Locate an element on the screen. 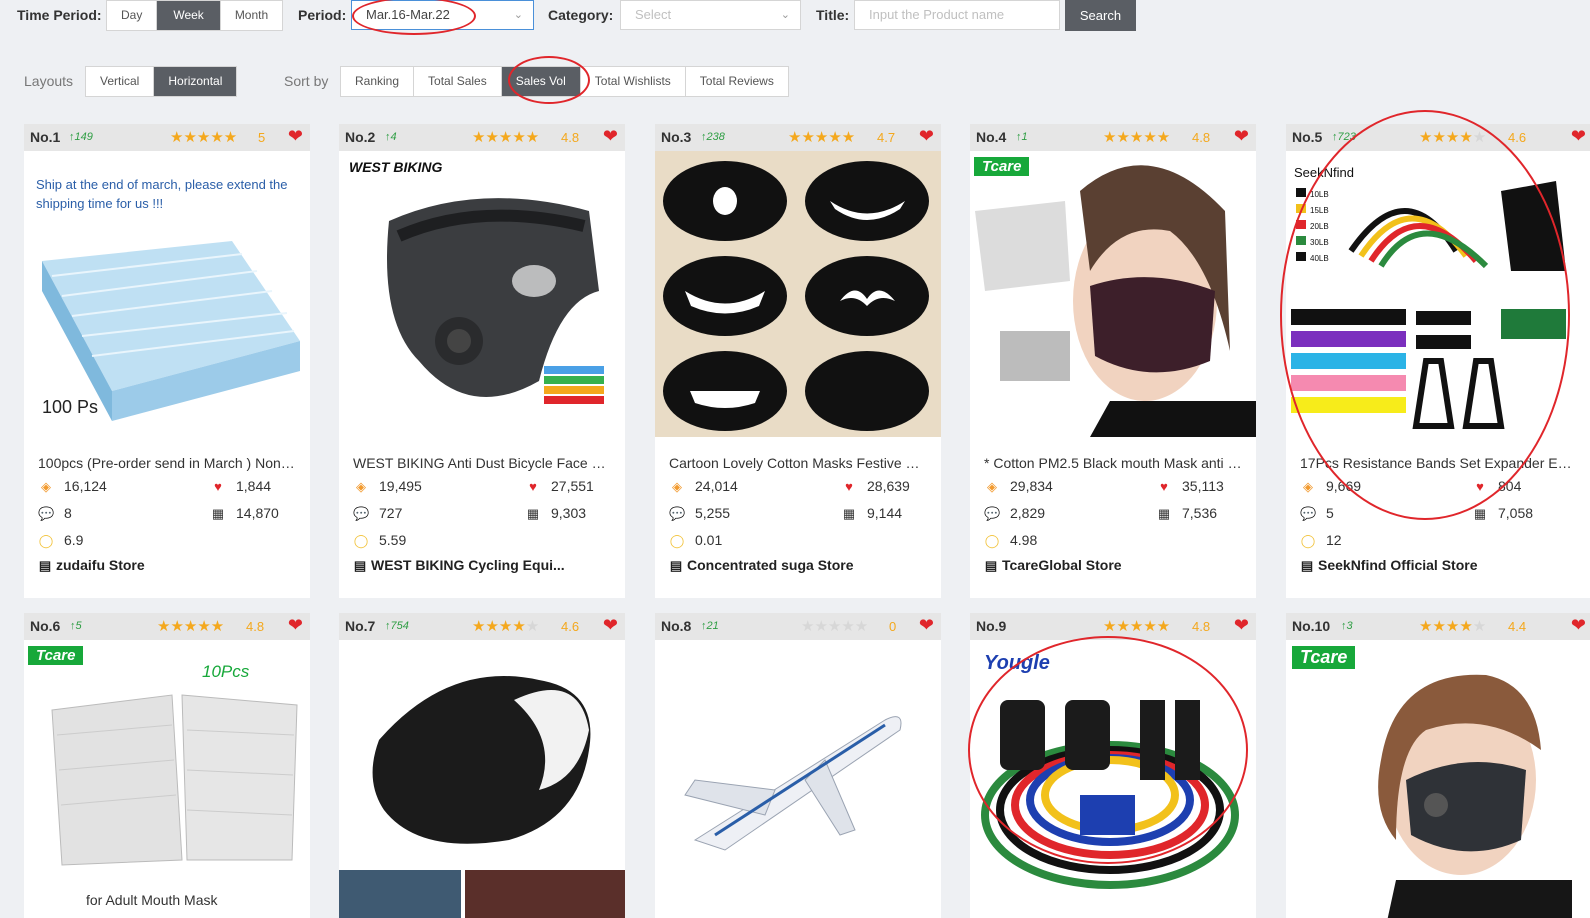 The image size is (1590, 918). sort-total-wishlists: Total Wishlists is located at coordinates (633, 81).